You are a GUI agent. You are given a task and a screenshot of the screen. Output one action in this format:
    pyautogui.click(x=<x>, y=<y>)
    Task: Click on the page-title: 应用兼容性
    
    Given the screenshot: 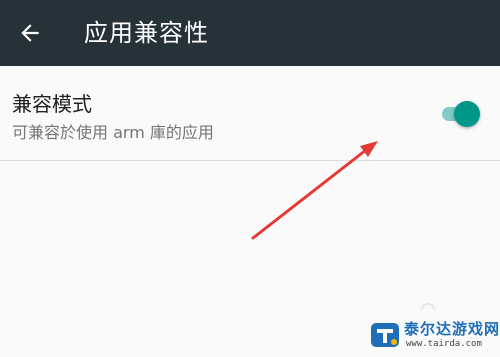 What is the action you would take?
    pyautogui.click(x=146, y=33)
    